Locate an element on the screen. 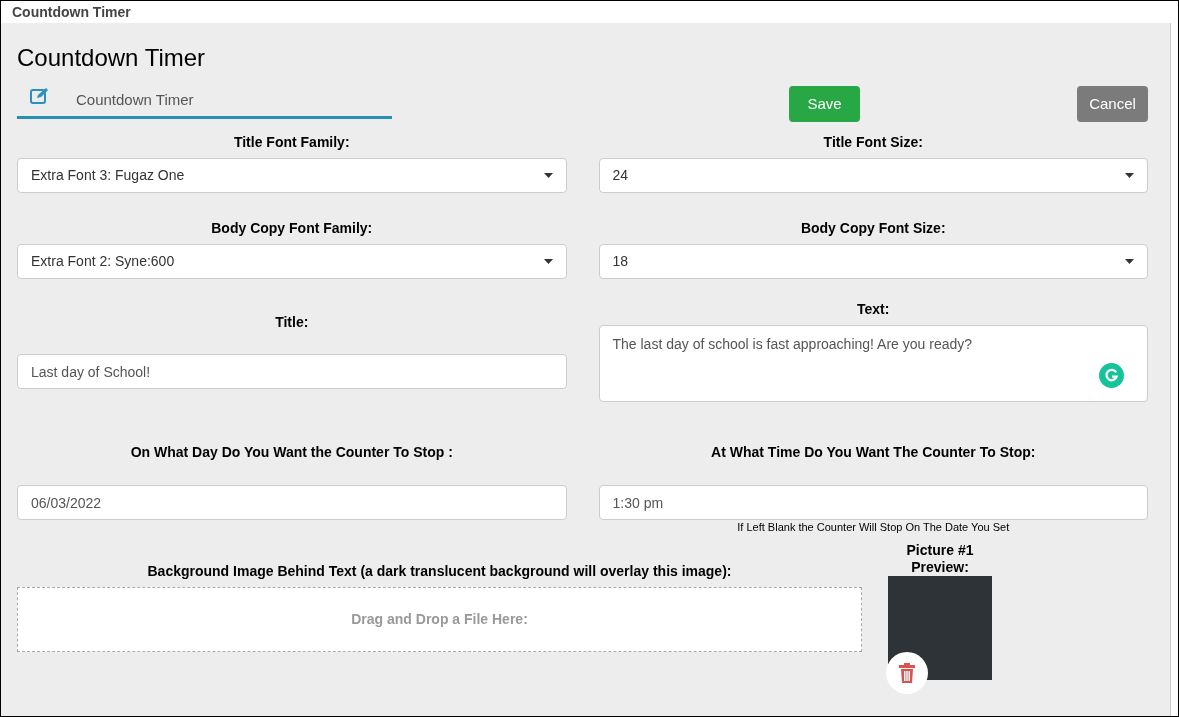 The image size is (1179, 717). field-label: Text: is located at coordinates (873, 309).